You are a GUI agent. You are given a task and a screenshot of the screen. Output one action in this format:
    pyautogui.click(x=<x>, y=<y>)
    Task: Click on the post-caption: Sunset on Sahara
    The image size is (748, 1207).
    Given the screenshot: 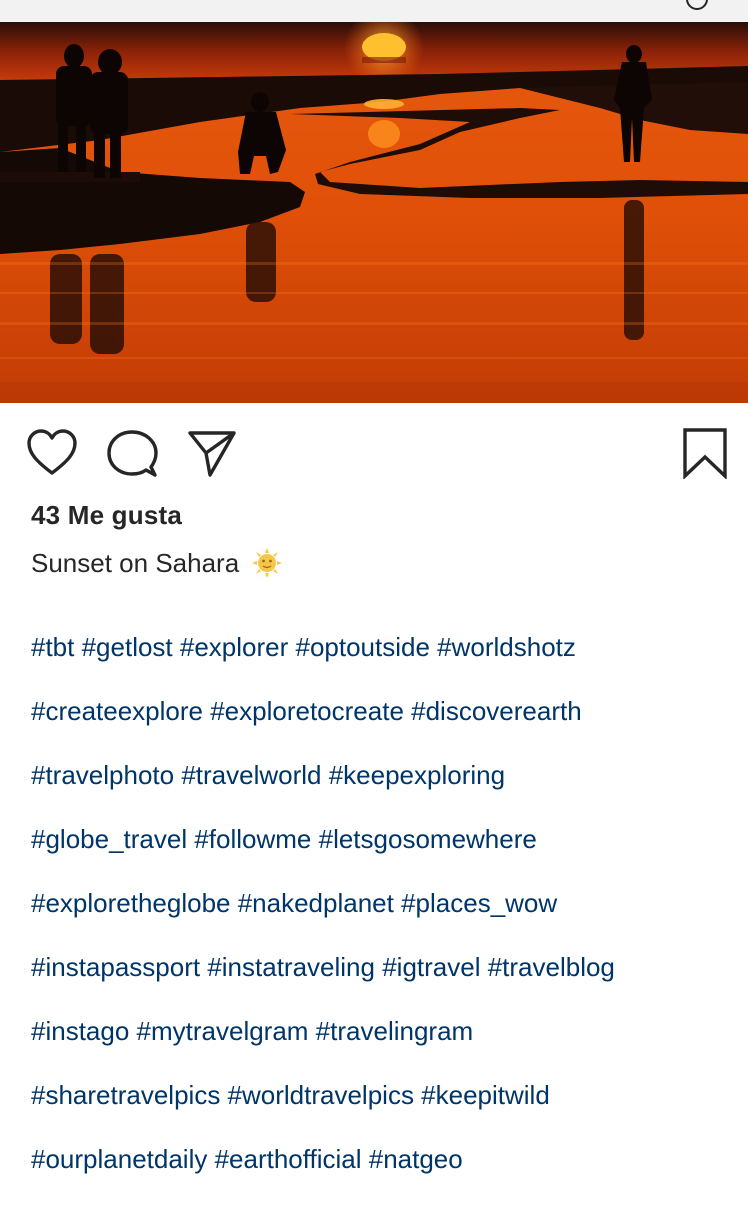 What is the action you would take?
    pyautogui.click(x=157, y=563)
    